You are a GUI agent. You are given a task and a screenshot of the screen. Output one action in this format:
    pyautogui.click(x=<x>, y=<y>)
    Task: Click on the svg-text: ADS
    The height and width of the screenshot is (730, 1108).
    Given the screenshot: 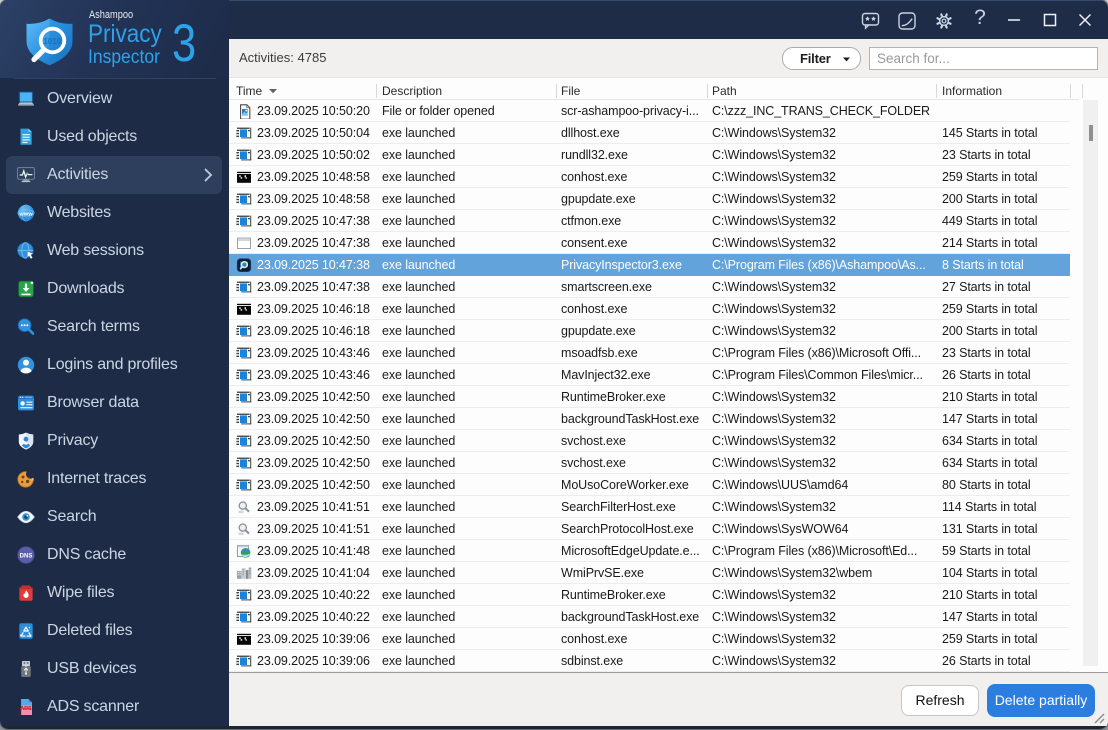 What is the action you would take?
    pyautogui.click(x=26, y=709)
    